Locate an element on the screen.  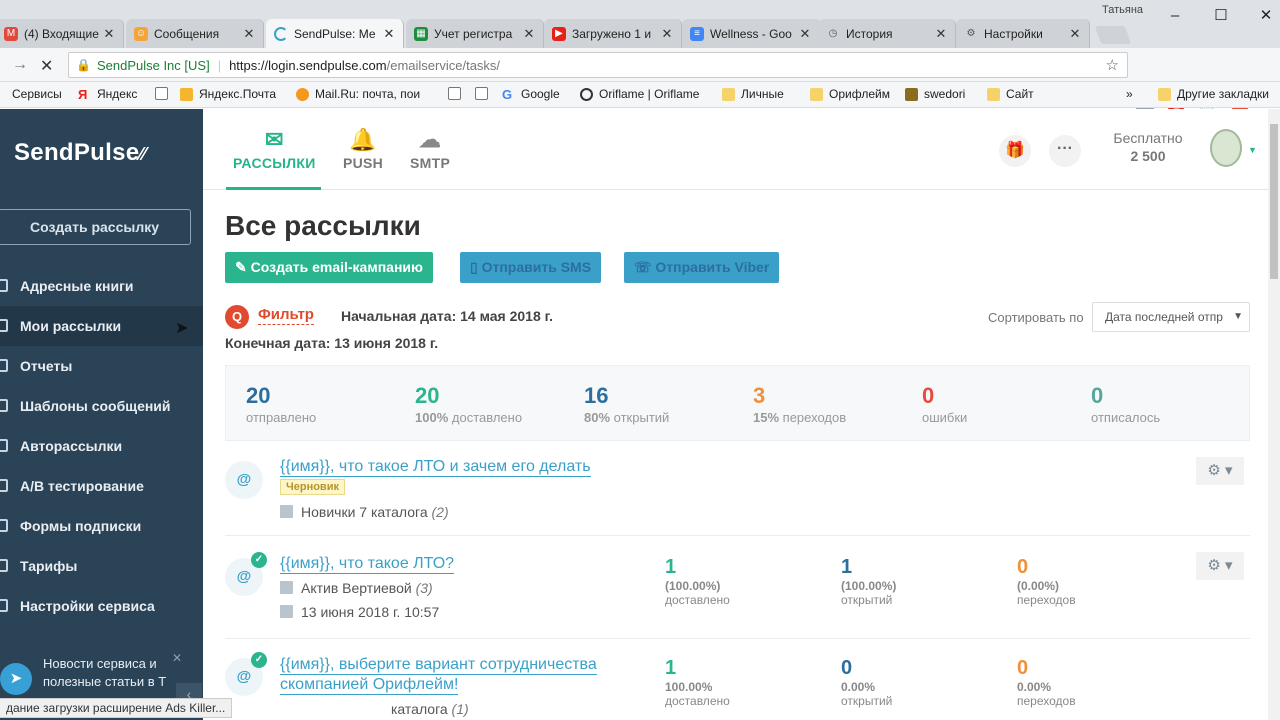
sidebar-item-automation: Авторассылки is located at coordinates (101, 446).